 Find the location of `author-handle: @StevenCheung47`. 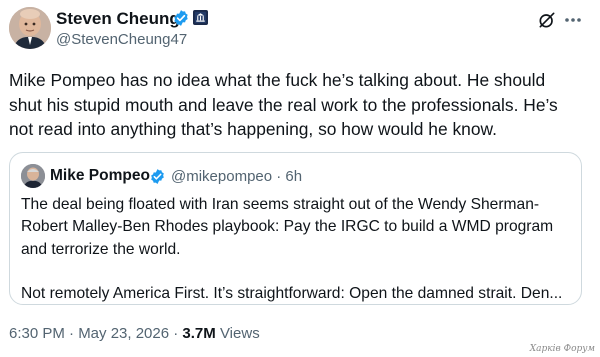

author-handle: @StevenCheung47 is located at coordinates (121, 39).